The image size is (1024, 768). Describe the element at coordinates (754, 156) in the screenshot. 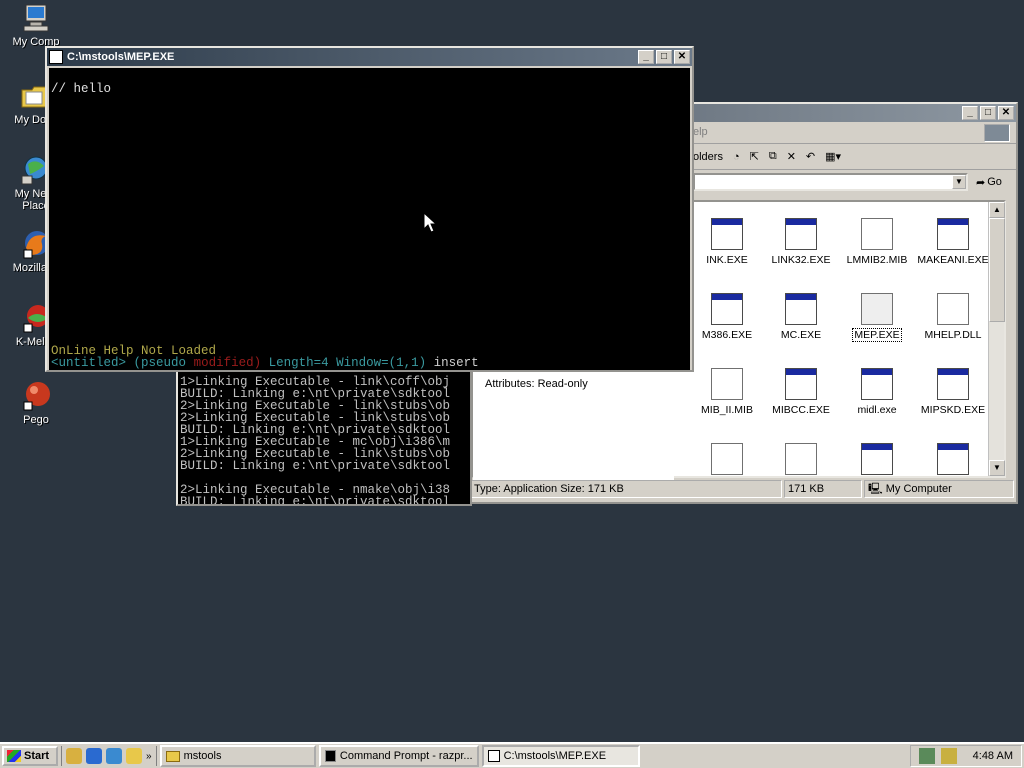

I see `move-to-icon: ⇱` at that location.